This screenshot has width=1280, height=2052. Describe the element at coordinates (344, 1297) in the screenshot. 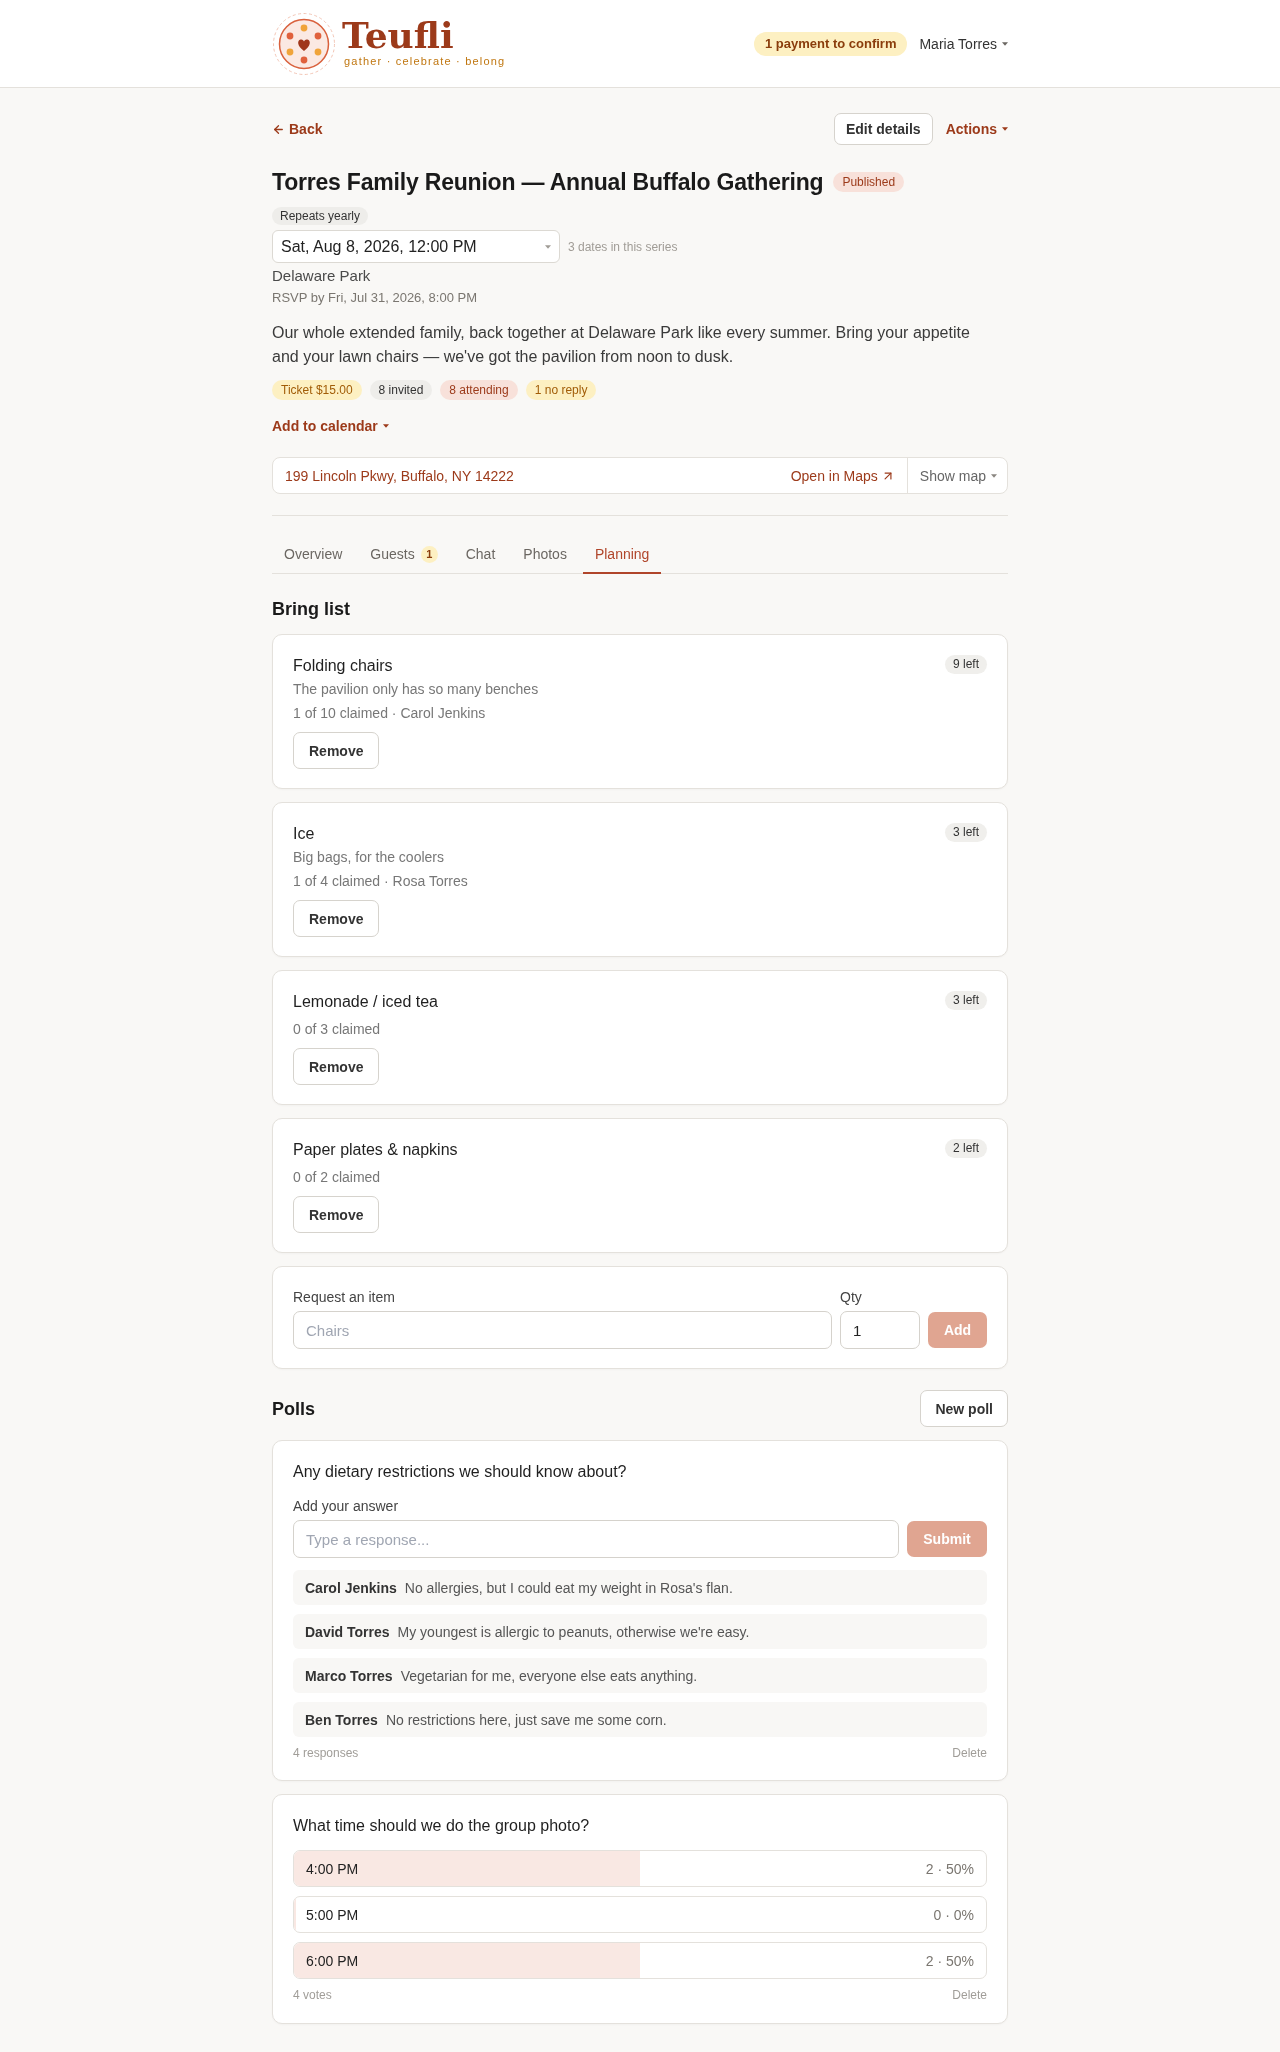

I see `field-label: Request an item` at that location.